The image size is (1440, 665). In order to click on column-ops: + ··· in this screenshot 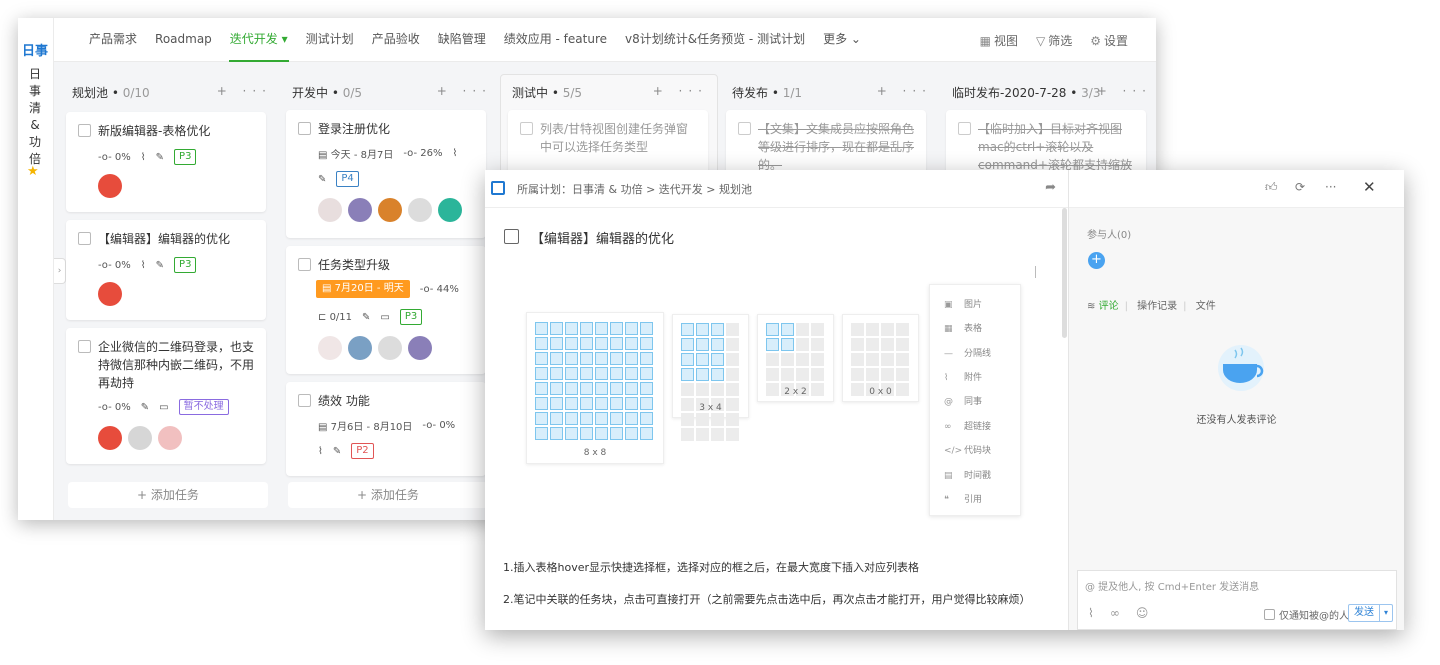, I will do `click(244, 91)`.